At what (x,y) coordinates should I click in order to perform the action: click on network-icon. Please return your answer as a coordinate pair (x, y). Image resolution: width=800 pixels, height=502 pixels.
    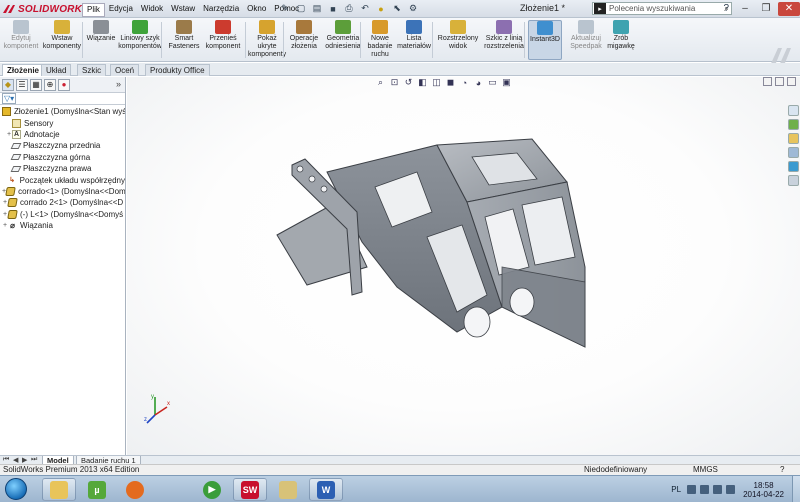
    Looking at the image, I should click on (705, 489).